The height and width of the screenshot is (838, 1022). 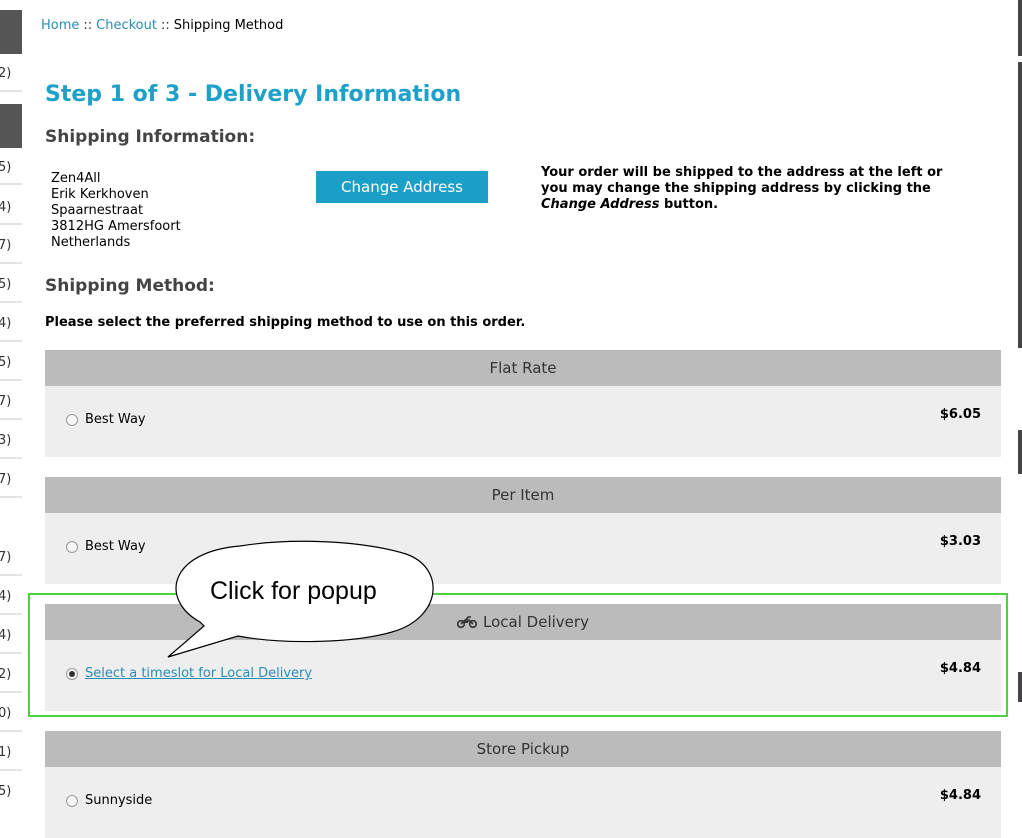 What do you see at coordinates (960, 541) in the screenshot?
I see `method-price: $3.03` at bounding box center [960, 541].